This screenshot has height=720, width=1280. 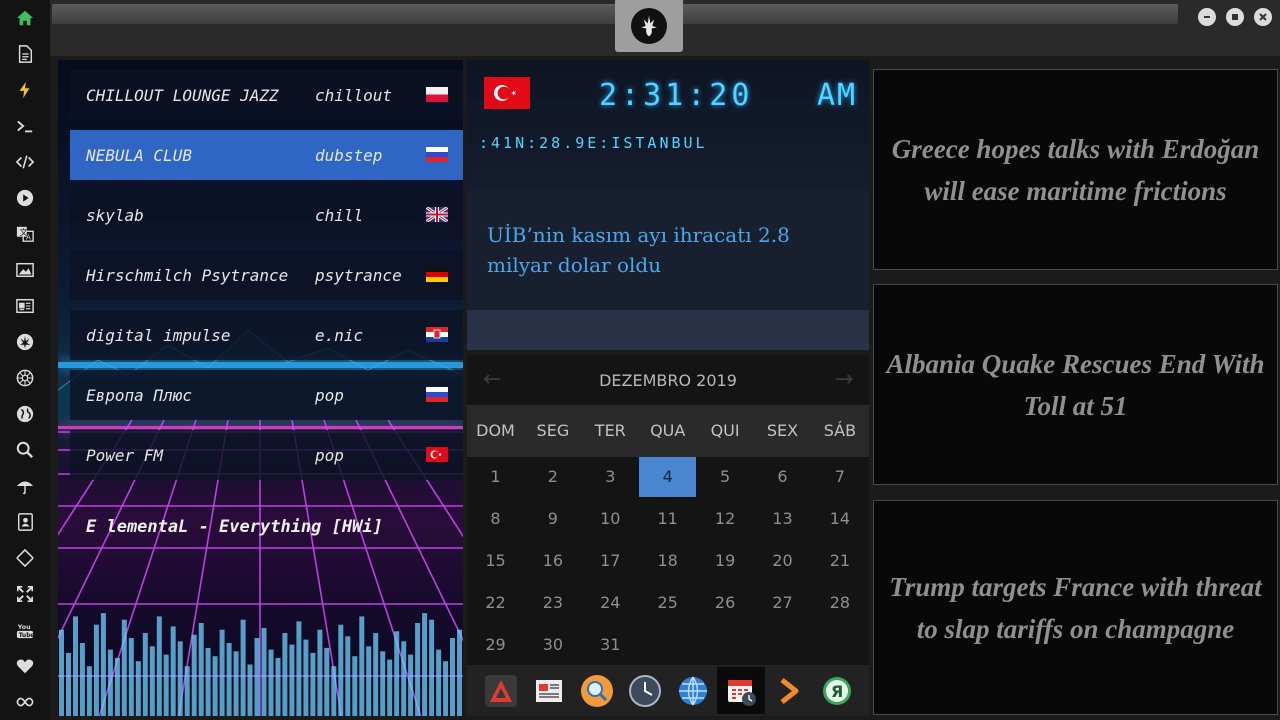 What do you see at coordinates (25, 522) in the screenshot?
I see `contacts-icon` at bounding box center [25, 522].